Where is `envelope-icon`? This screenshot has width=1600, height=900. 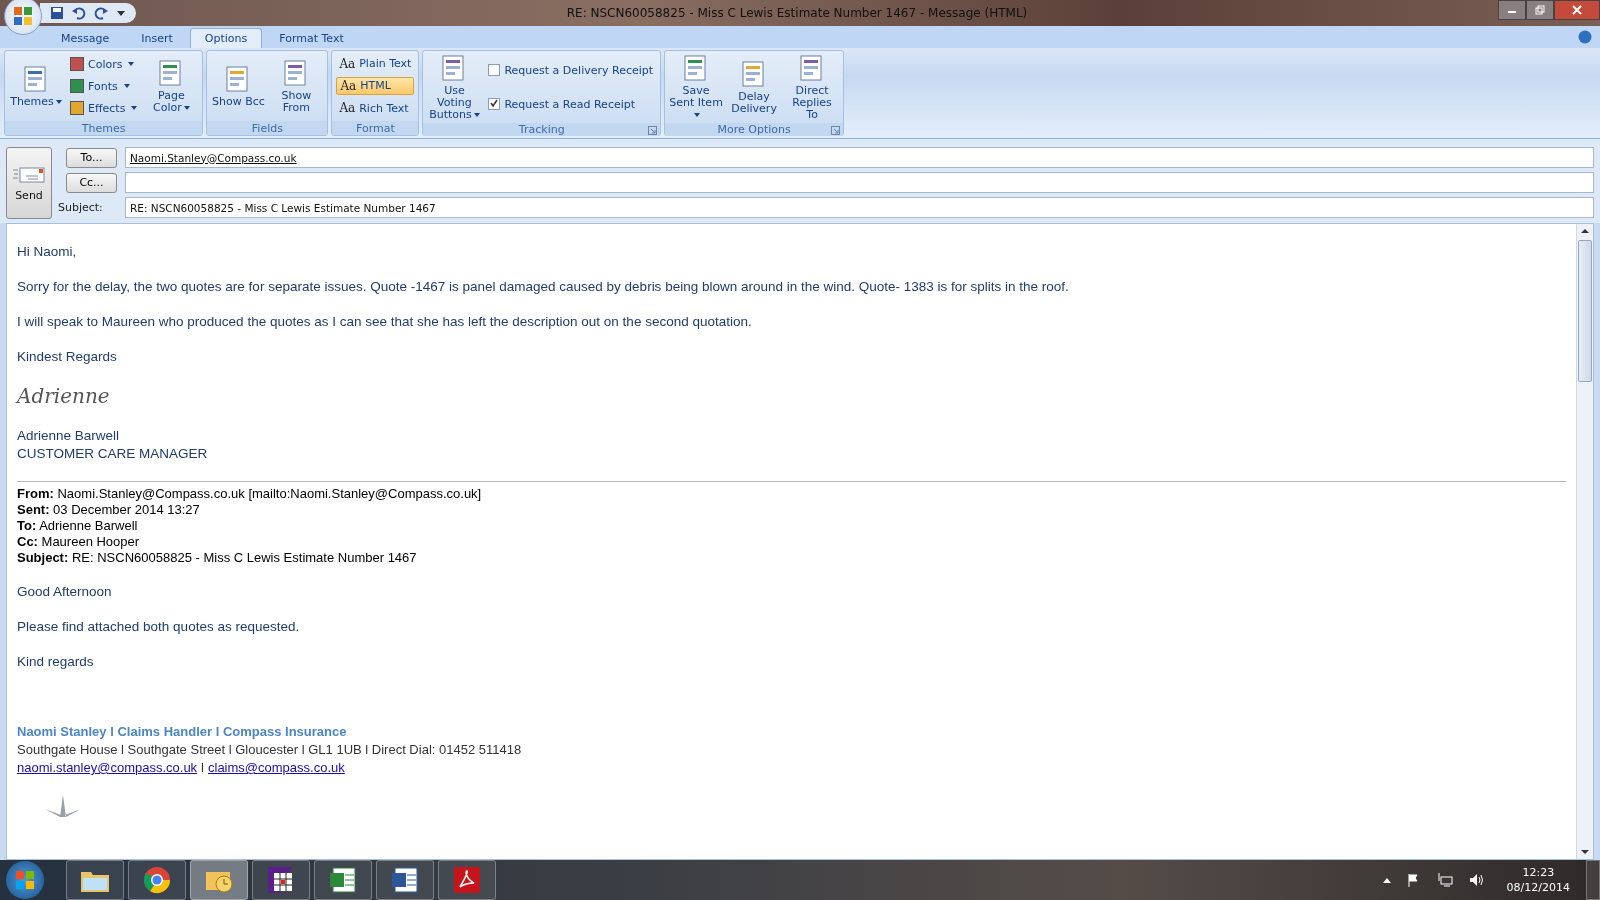
envelope-icon is located at coordinates (29, 174).